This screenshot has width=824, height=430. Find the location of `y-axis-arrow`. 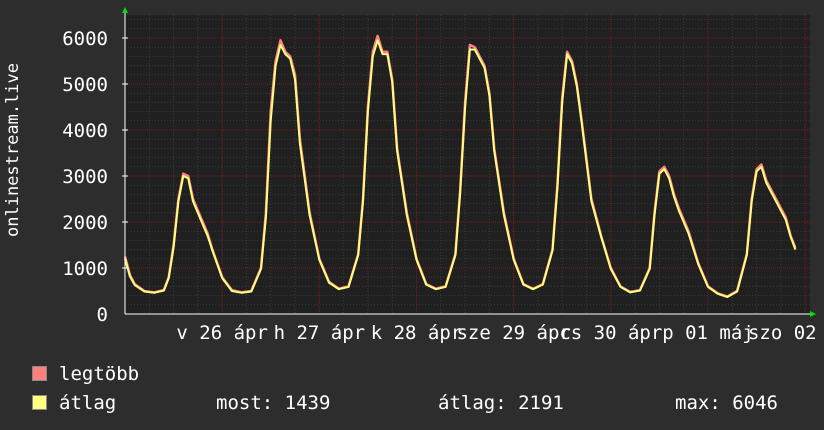

y-axis-arrow is located at coordinates (125, 10).